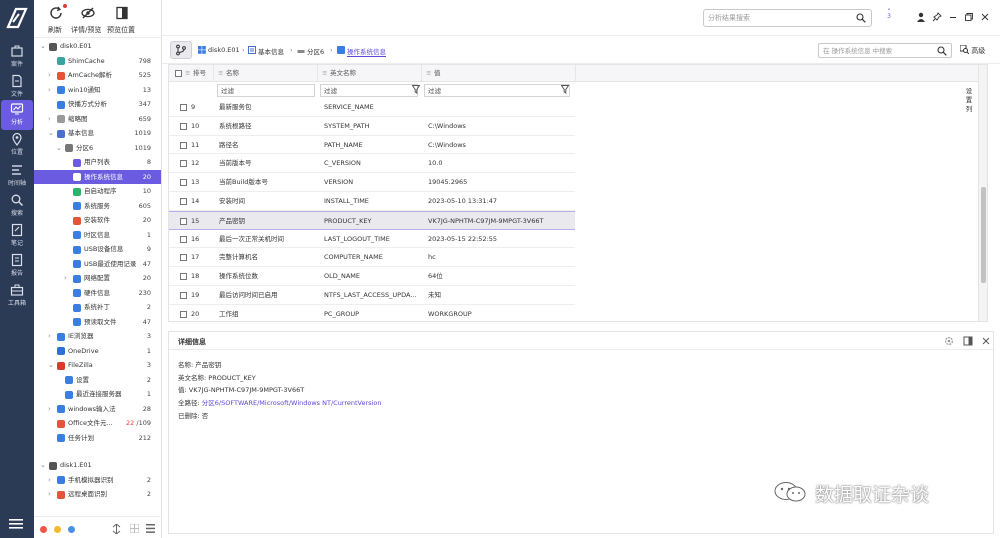 This screenshot has height=538, width=1000. What do you see at coordinates (56, 13) in the screenshot?
I see `refresh-icon` at bounding box center [56, 13].